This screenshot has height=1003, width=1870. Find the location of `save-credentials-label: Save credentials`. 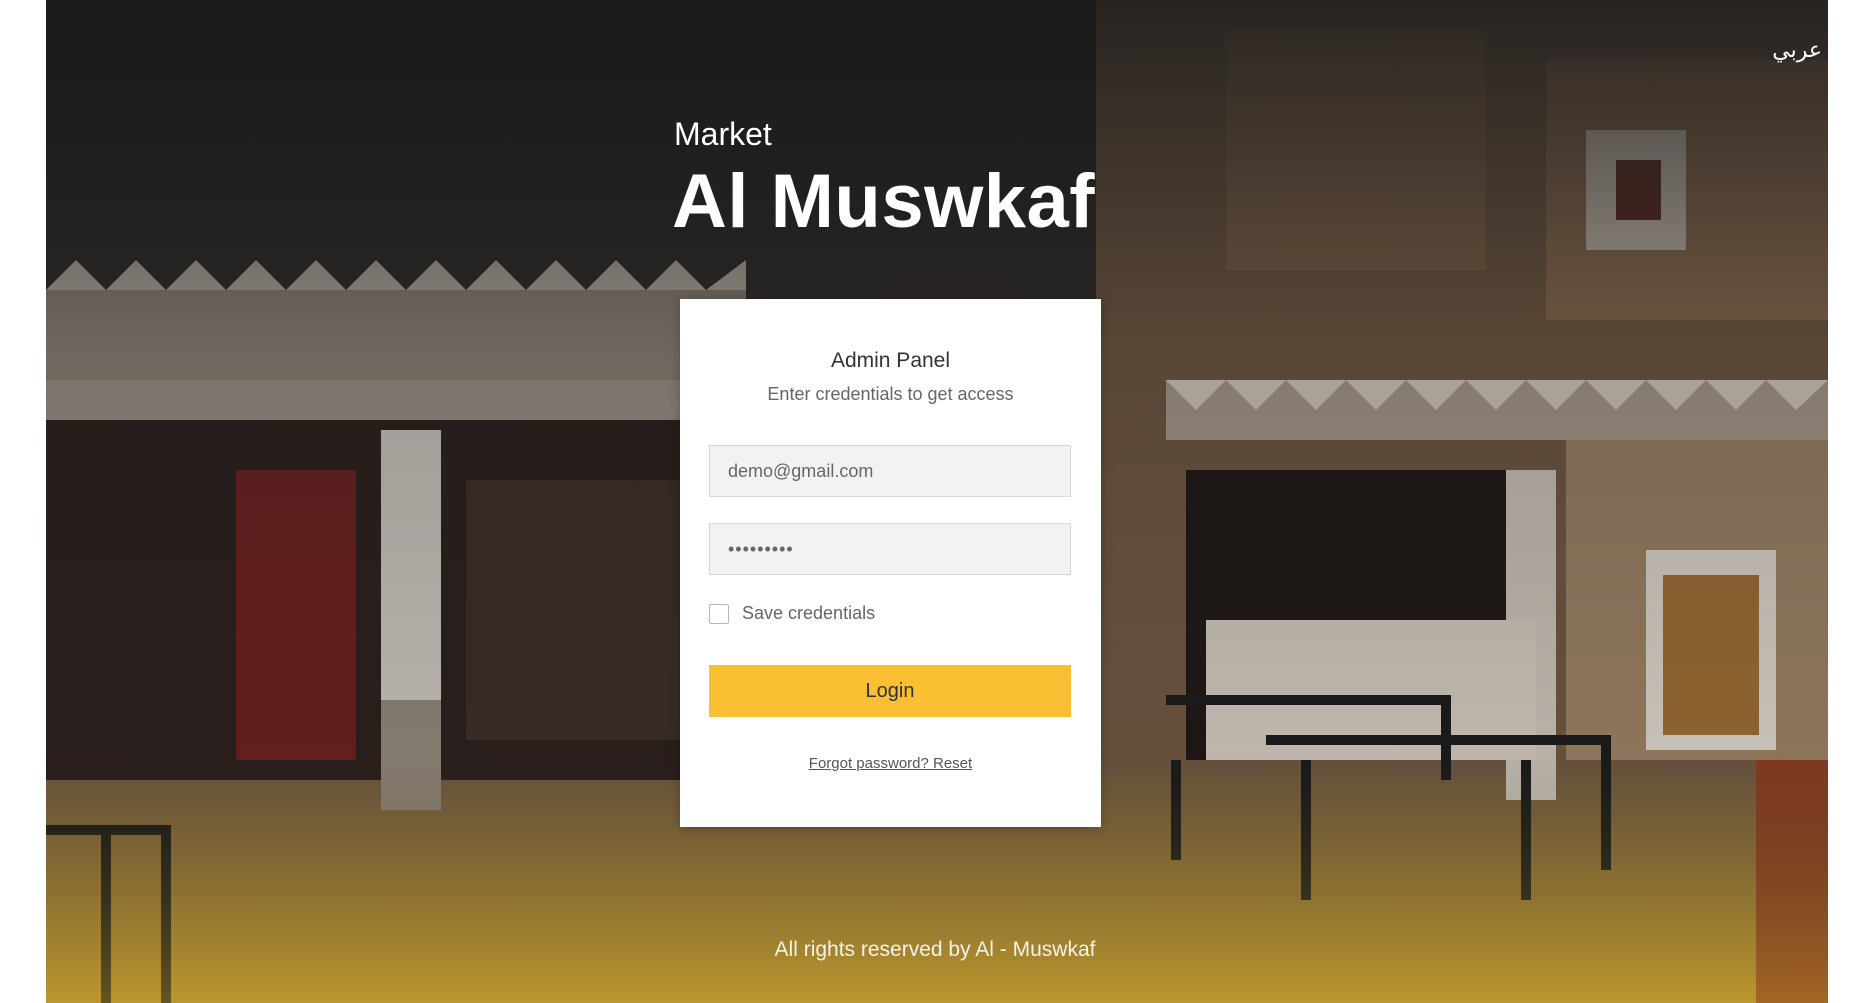

save-credentials-label: Save credentials is located at coordinates (809, 613).